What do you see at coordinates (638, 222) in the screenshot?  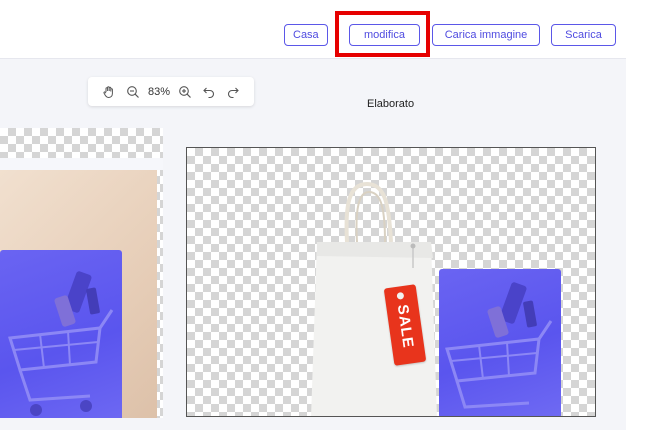 I see `page-edge` at bounding box center [638, 222].